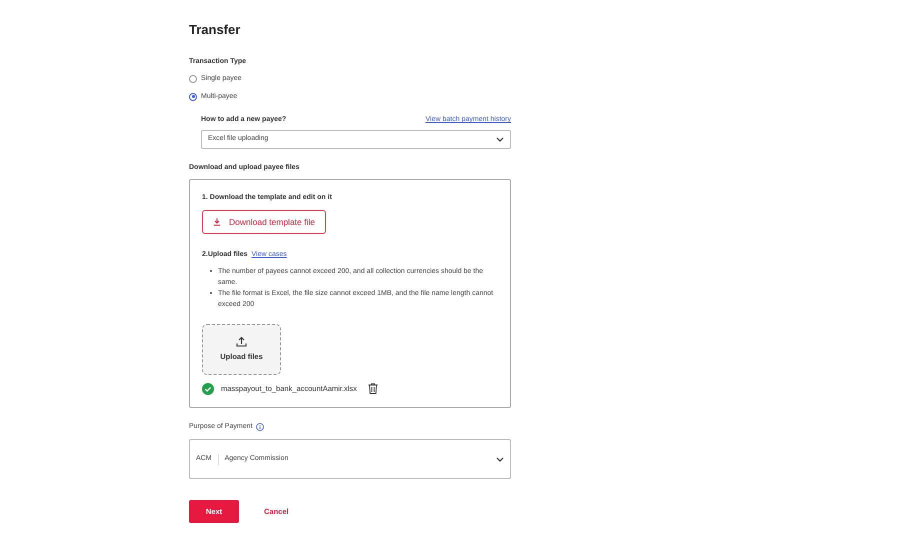 Image resolution: width=901 pixels, height=537 pixels. Describe the element at coordinates (373, 388) in the screenshot. I see `trash-icon` at that location.